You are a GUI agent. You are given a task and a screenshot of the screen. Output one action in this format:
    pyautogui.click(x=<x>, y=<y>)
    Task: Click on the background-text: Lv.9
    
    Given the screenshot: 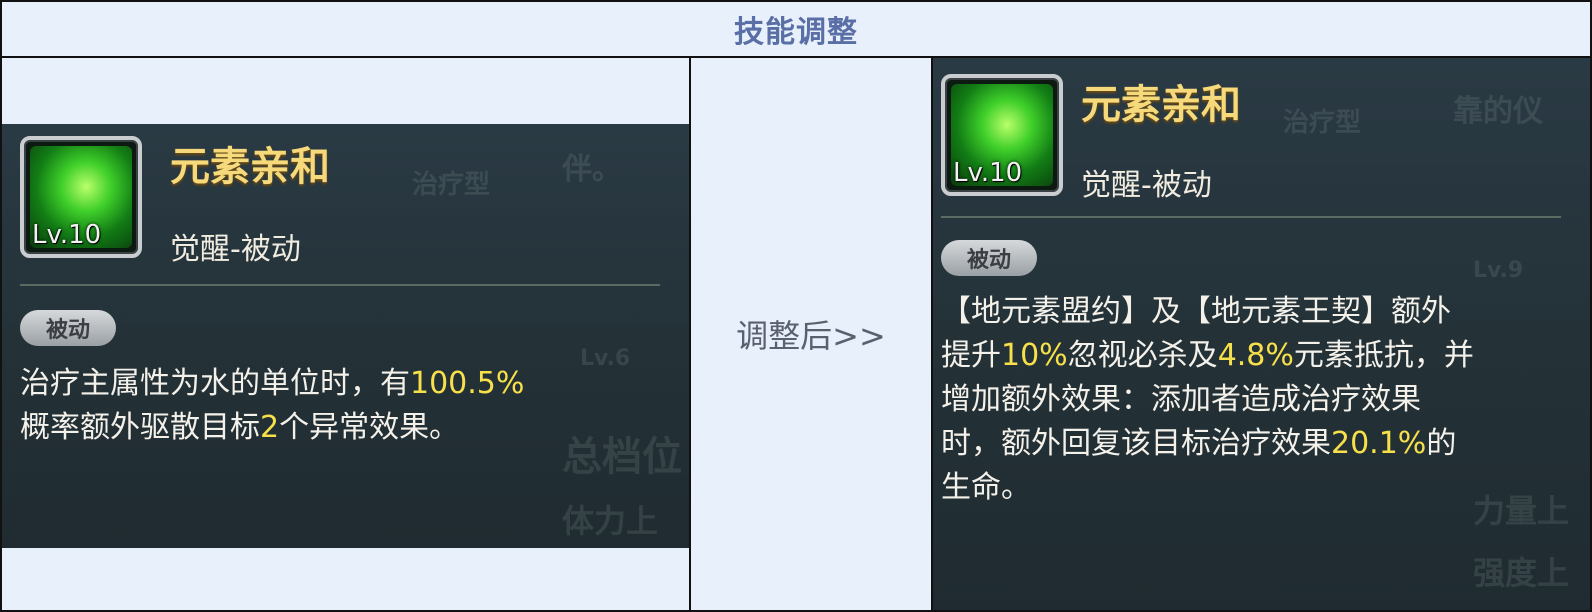 What is the action you would take?
    pyautogui.click(x=1498, y=270)
    